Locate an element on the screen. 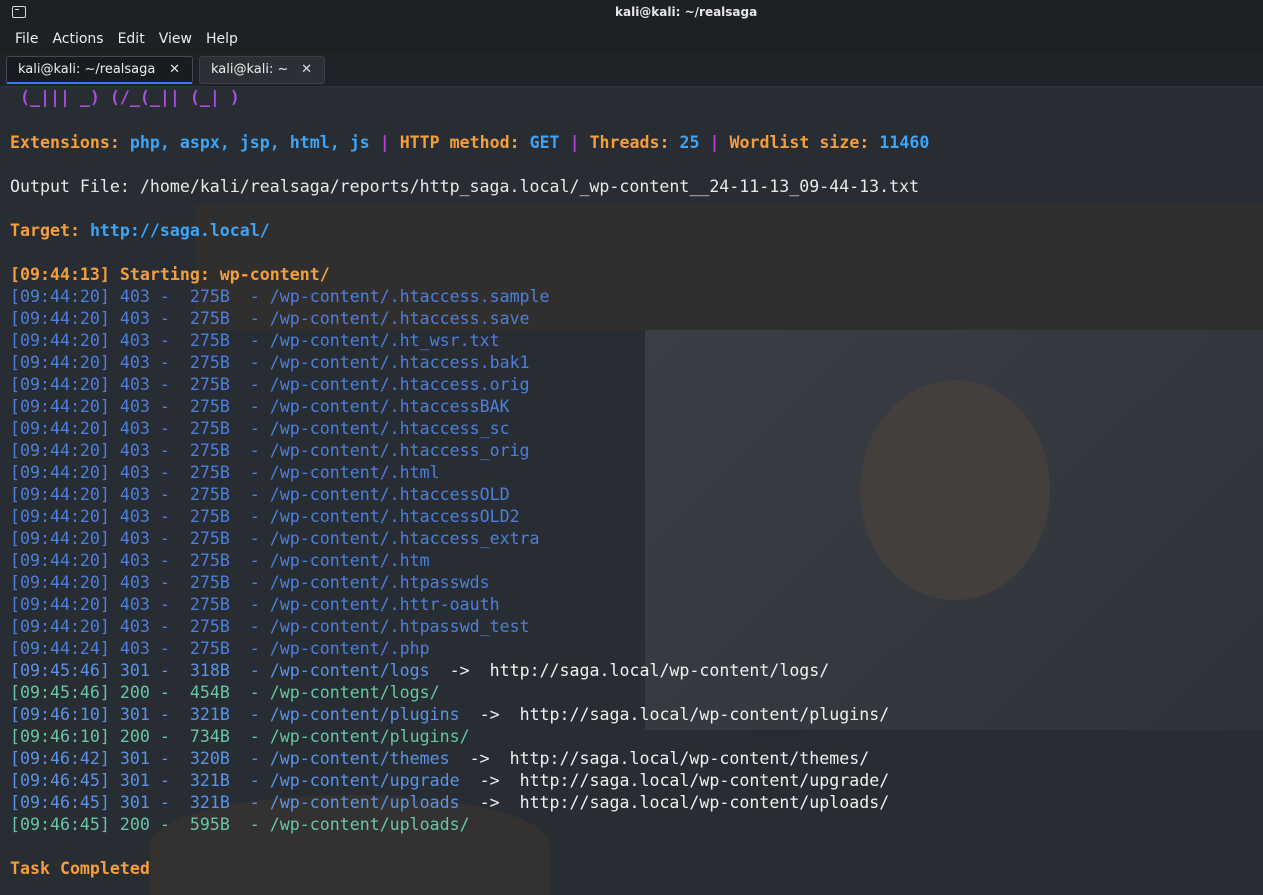 This screenshot has width=1263, height=895. result-path: /wp-content/.htaccessOLD2 is located at coordinates (394, 516).